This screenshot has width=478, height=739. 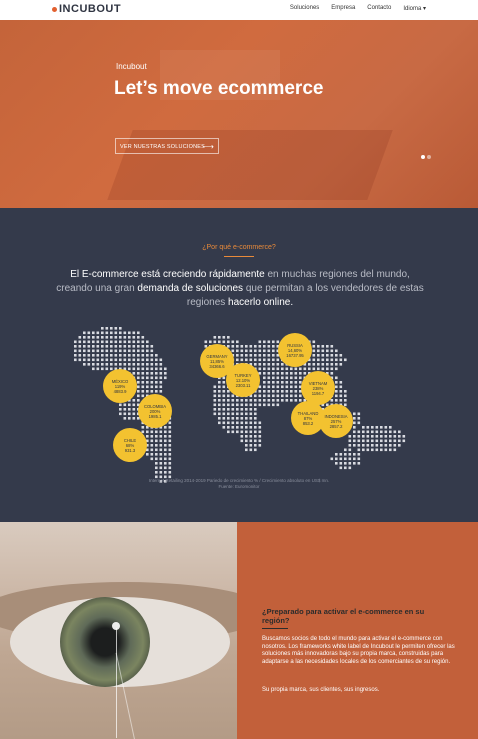 I want to click on nav-empresa: Empresa, so click(x=343, y=8).